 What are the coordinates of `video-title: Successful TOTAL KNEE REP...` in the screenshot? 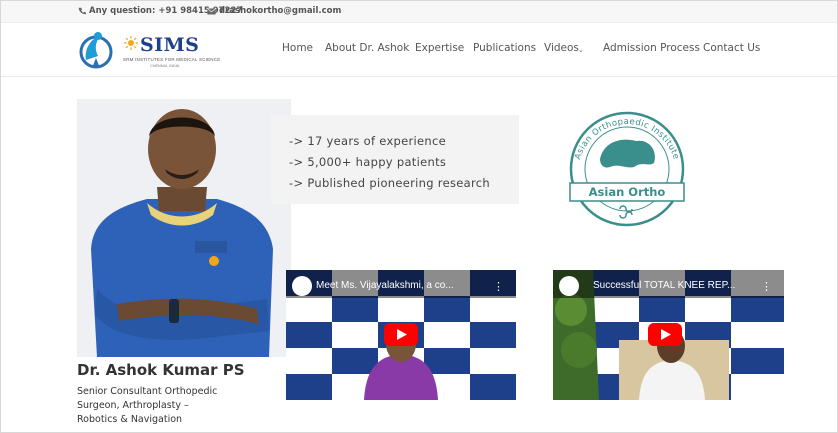 It's located at (664, 285).